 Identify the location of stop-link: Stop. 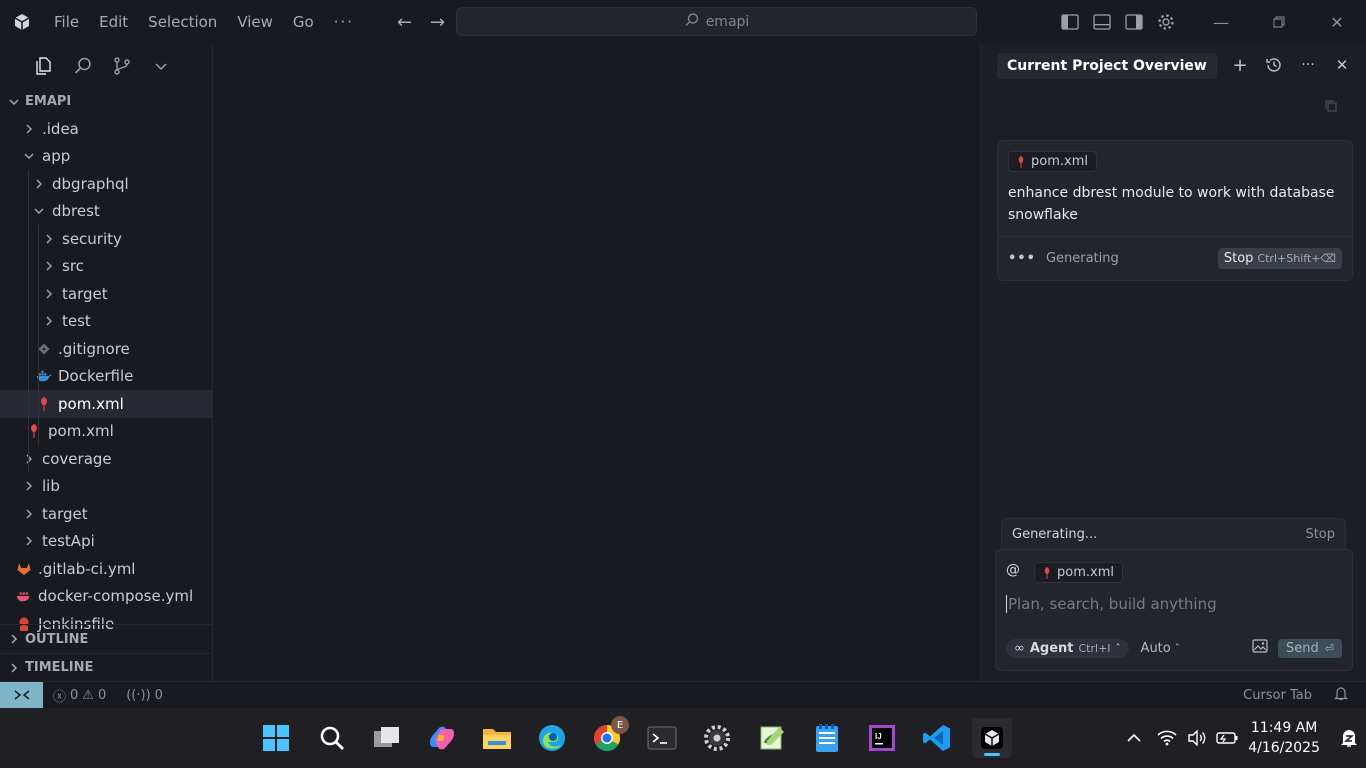
(1320, 534).